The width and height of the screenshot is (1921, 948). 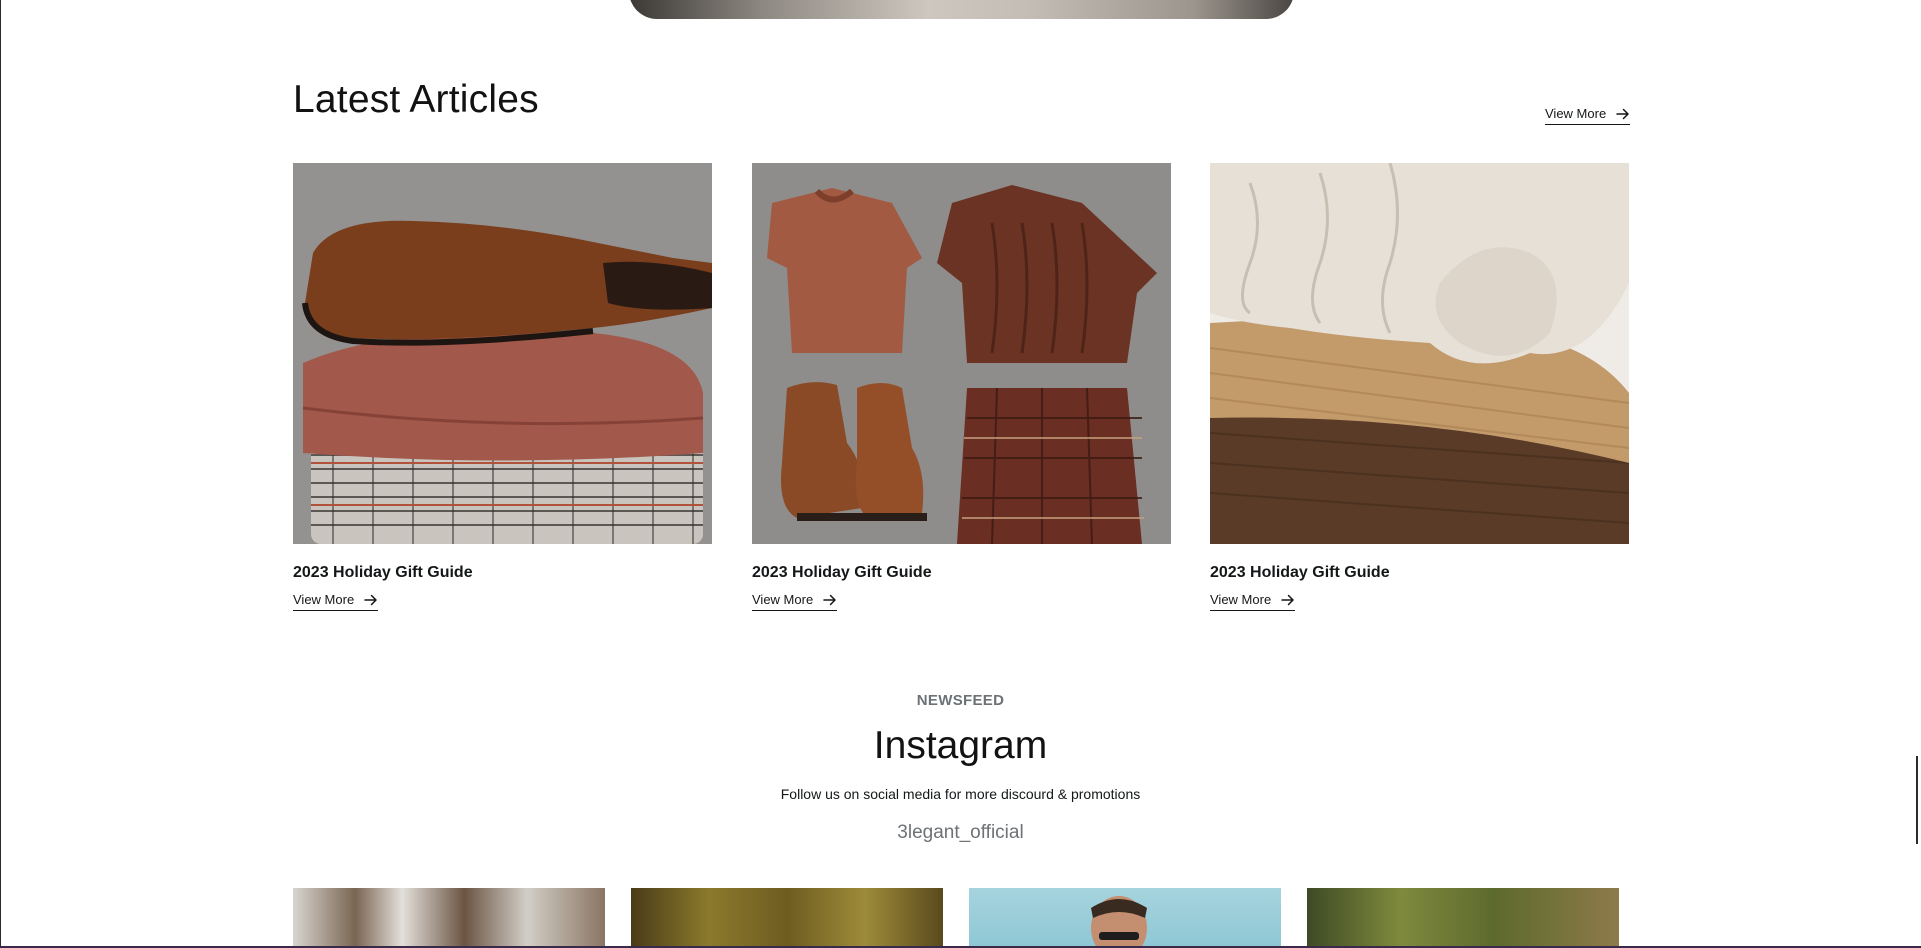 I want to click on newsfeed-eyebrow: NEWSFEED, so click(x=960, y=700).